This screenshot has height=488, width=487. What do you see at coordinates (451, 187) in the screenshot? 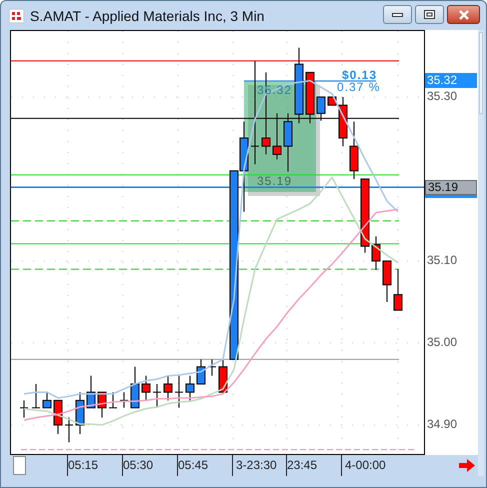
I see `last-price-marker: 35.19` at bounding box center [451, 187].